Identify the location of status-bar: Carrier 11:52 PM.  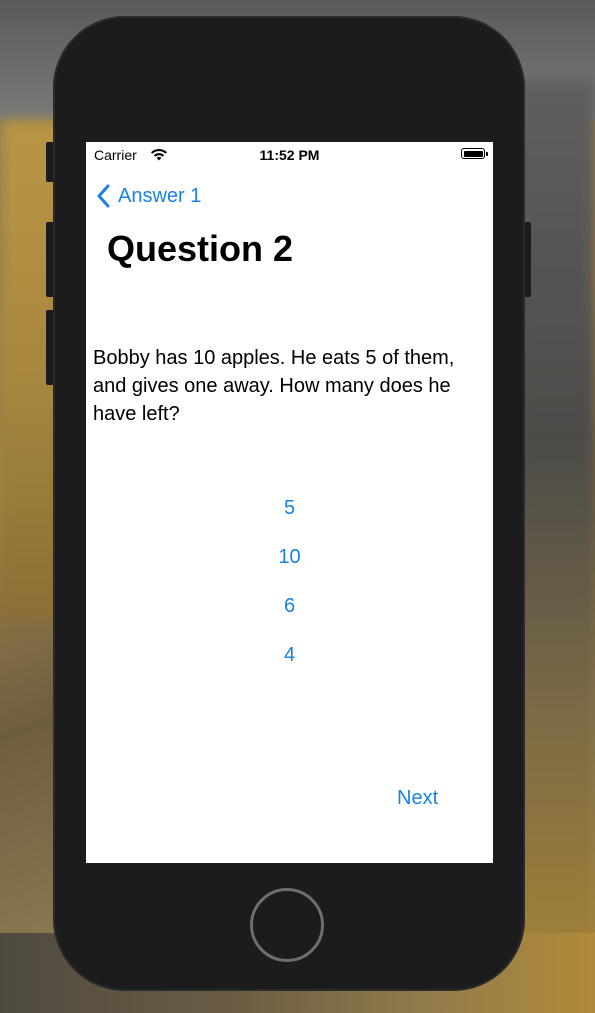
(289, 155).